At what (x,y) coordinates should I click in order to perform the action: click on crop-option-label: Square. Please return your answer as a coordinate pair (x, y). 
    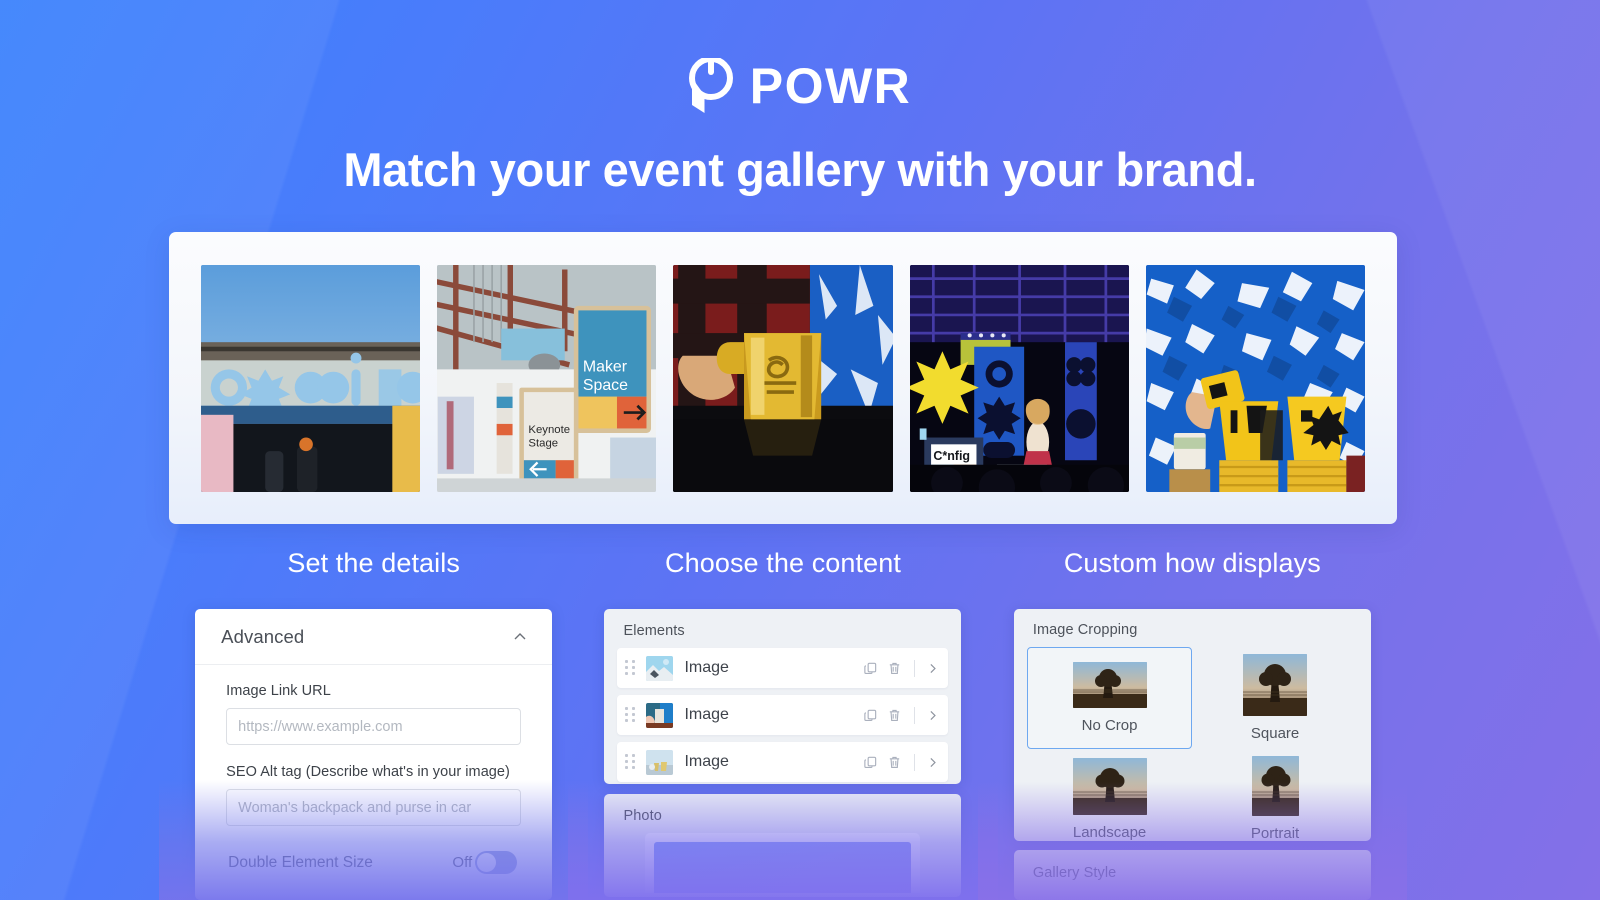
    Looking at the image, I should click on (1275, 733).